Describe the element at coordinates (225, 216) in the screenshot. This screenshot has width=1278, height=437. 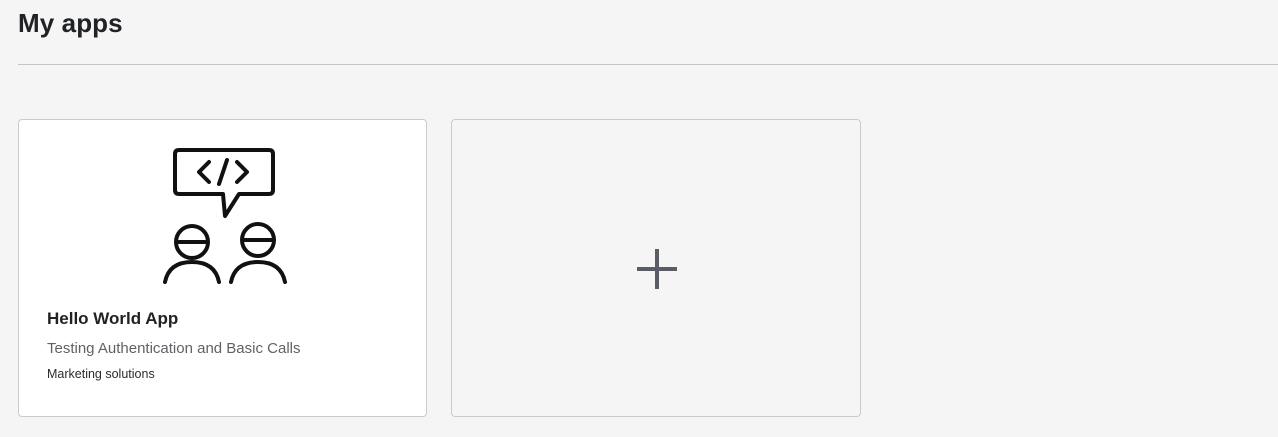
I see `developers-chat-icon` at that location.